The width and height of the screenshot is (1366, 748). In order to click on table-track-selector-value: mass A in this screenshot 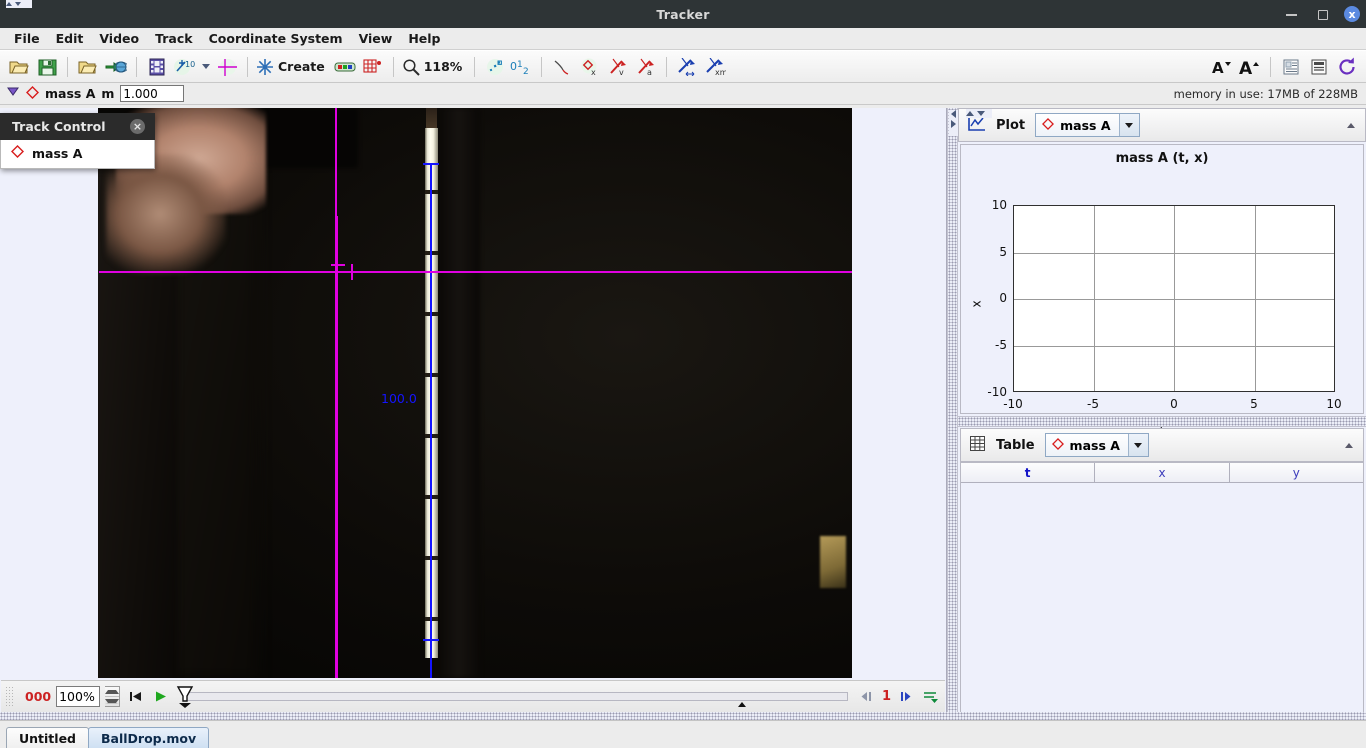, I will do `click(1094, 445)`.